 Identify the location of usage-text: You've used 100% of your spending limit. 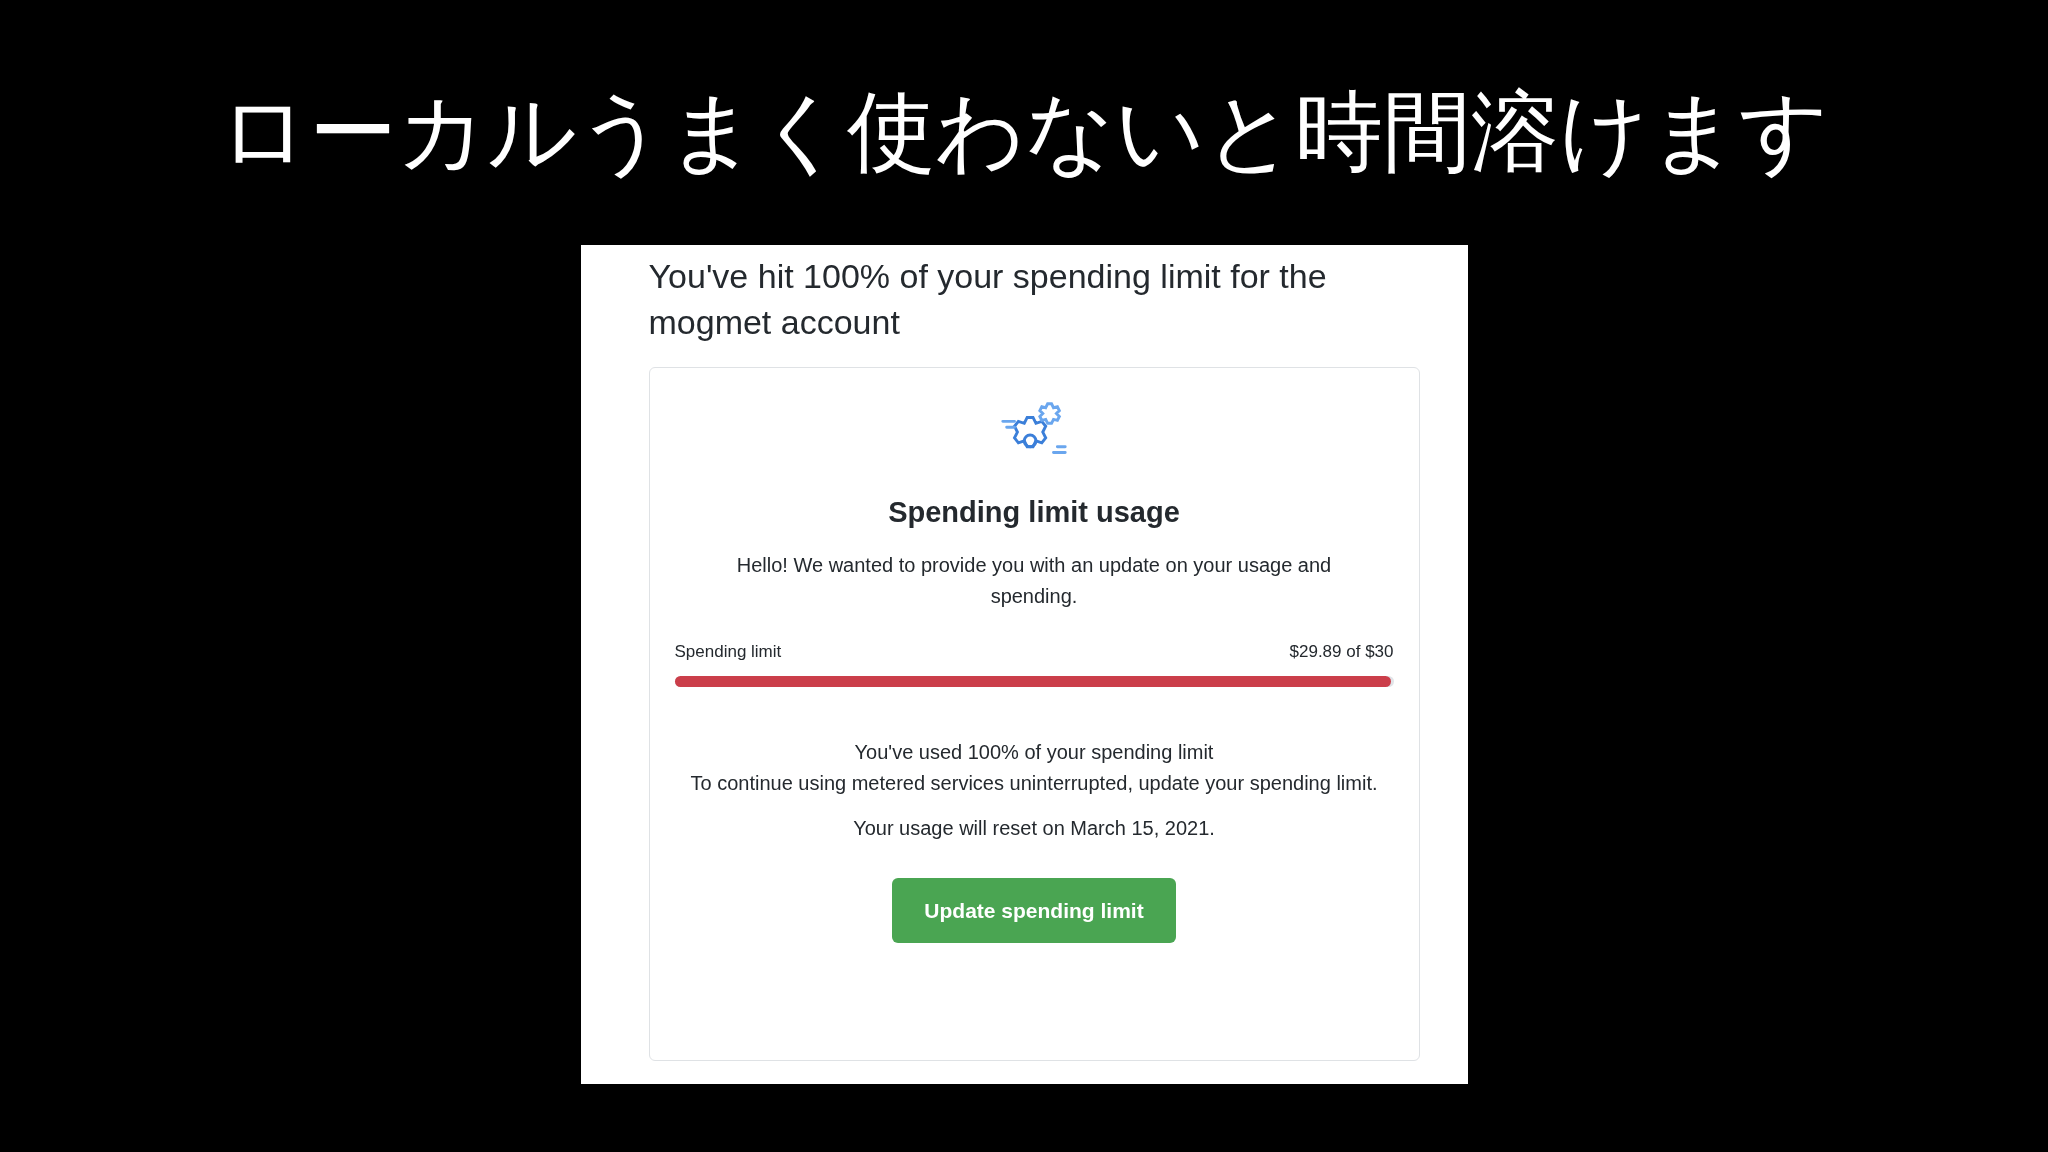
(1034, 752).